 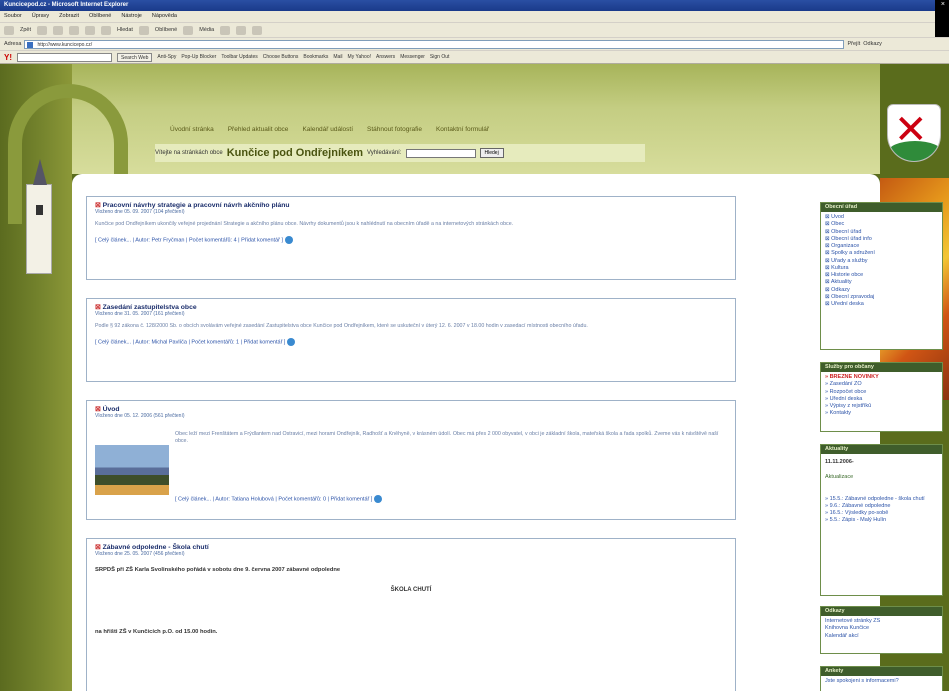 I want to click on home-icon, so click(x=90, y=30).